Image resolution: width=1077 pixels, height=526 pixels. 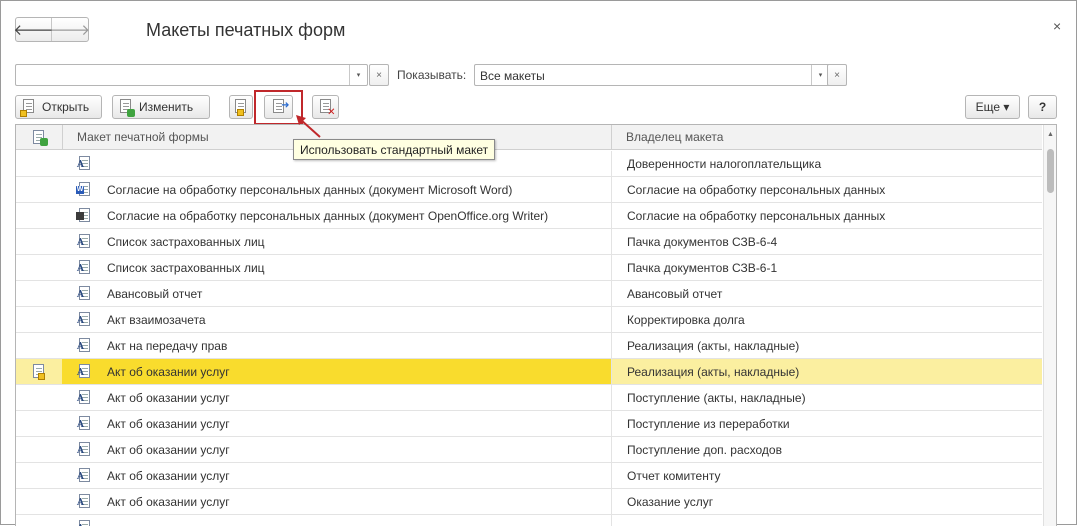 I want to click on show-filter-clear-button: ×, so click(x=837, y=75).